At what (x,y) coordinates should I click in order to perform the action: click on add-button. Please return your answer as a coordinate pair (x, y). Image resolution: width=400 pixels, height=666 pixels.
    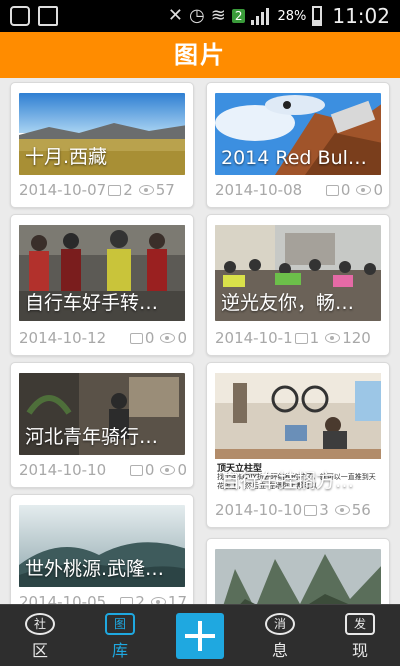
    Looking at the image, I should click on (200, 636).